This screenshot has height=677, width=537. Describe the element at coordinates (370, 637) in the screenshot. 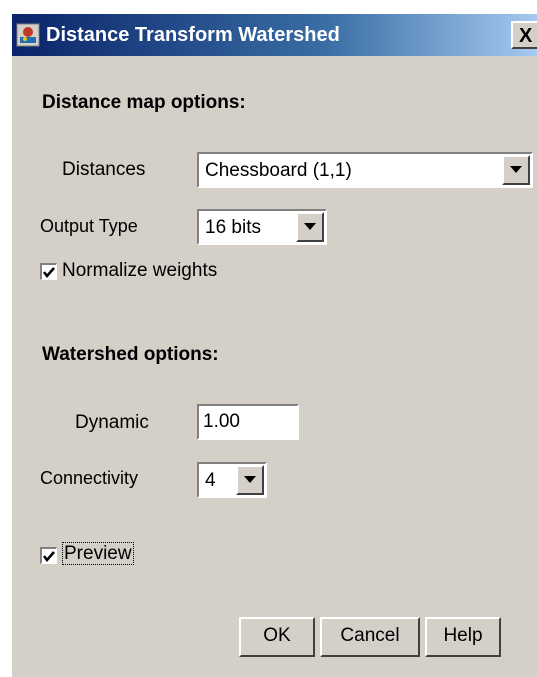

I see `cancel-button: Cancel` at that location.